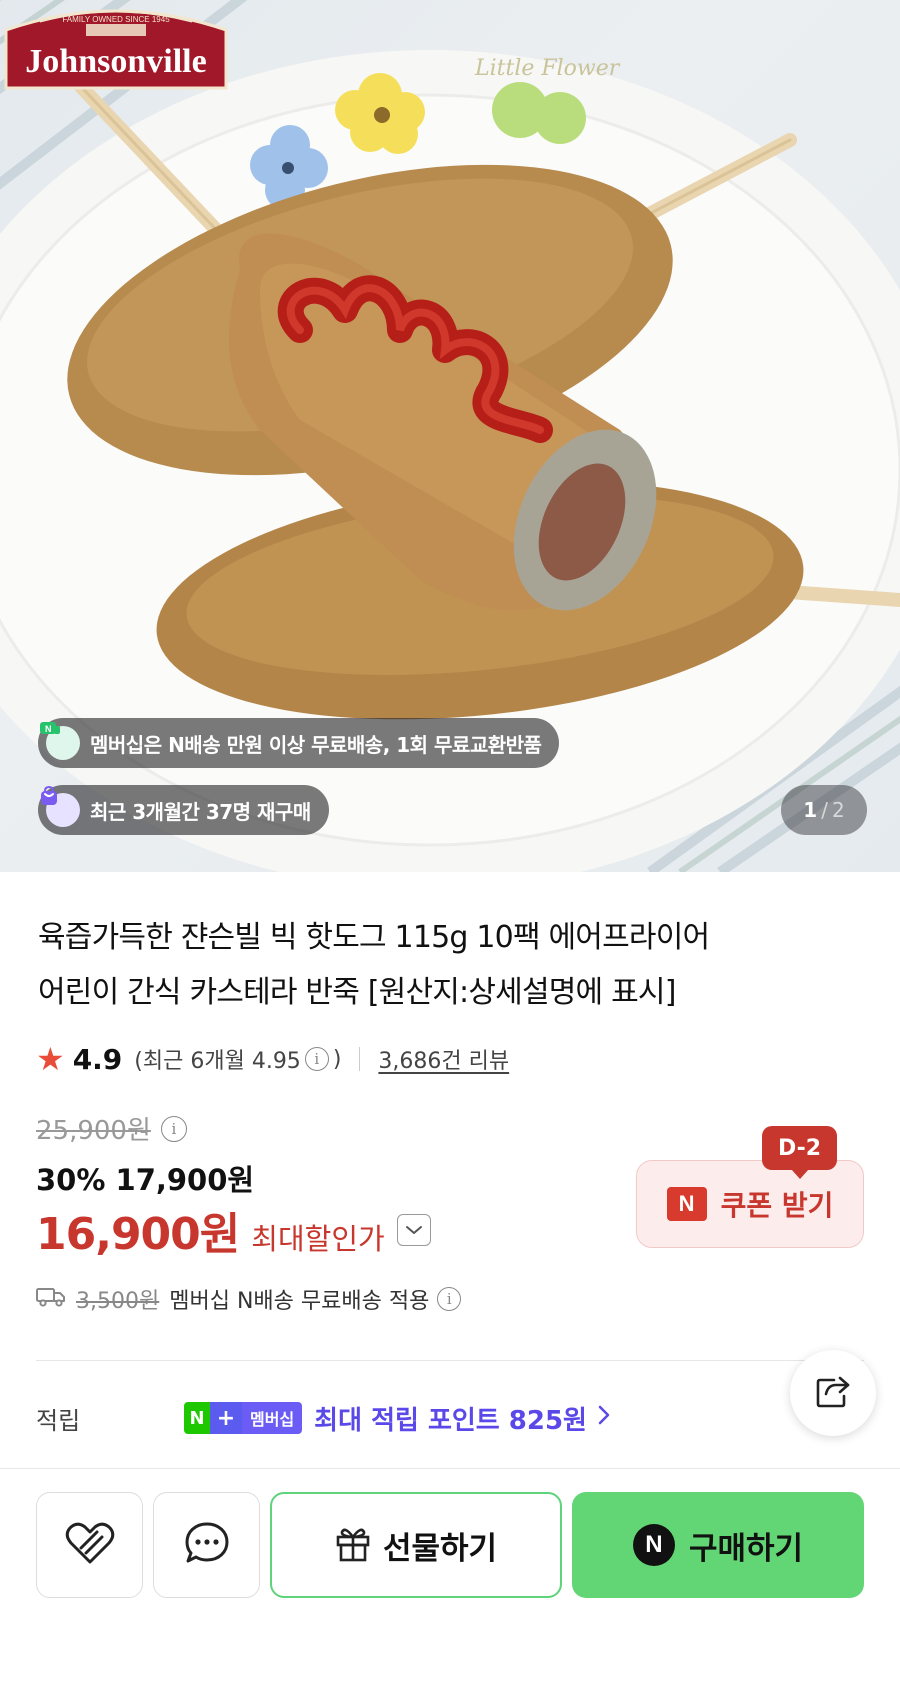 Image resolution: width=900 pixels, height=1697 pixels. What do you see at coordinates (413, 1230) in the screenshot?
I see `chevron-down-icon` at bounding box center [413, 1230].